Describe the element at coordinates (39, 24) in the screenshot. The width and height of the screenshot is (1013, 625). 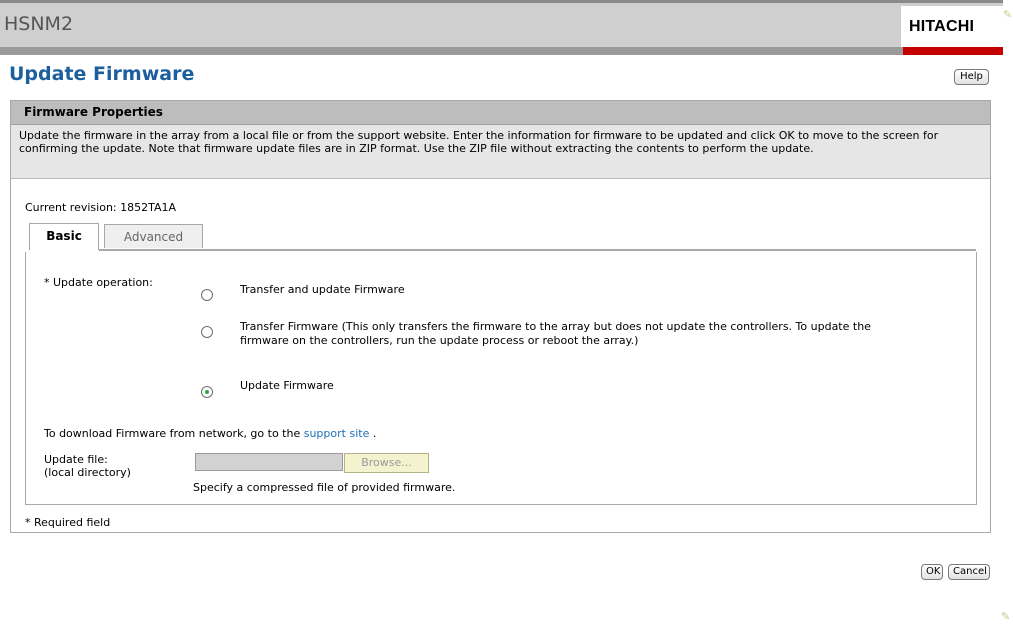
I see `app-title: HSNM2` at that location.